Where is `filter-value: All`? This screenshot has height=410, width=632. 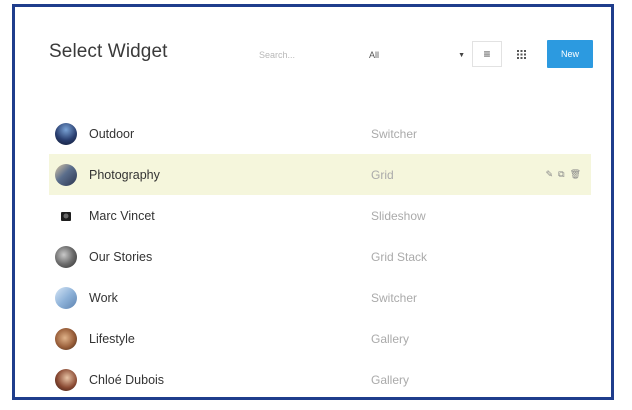 filter-value: All is located at coordinates (374, 55).